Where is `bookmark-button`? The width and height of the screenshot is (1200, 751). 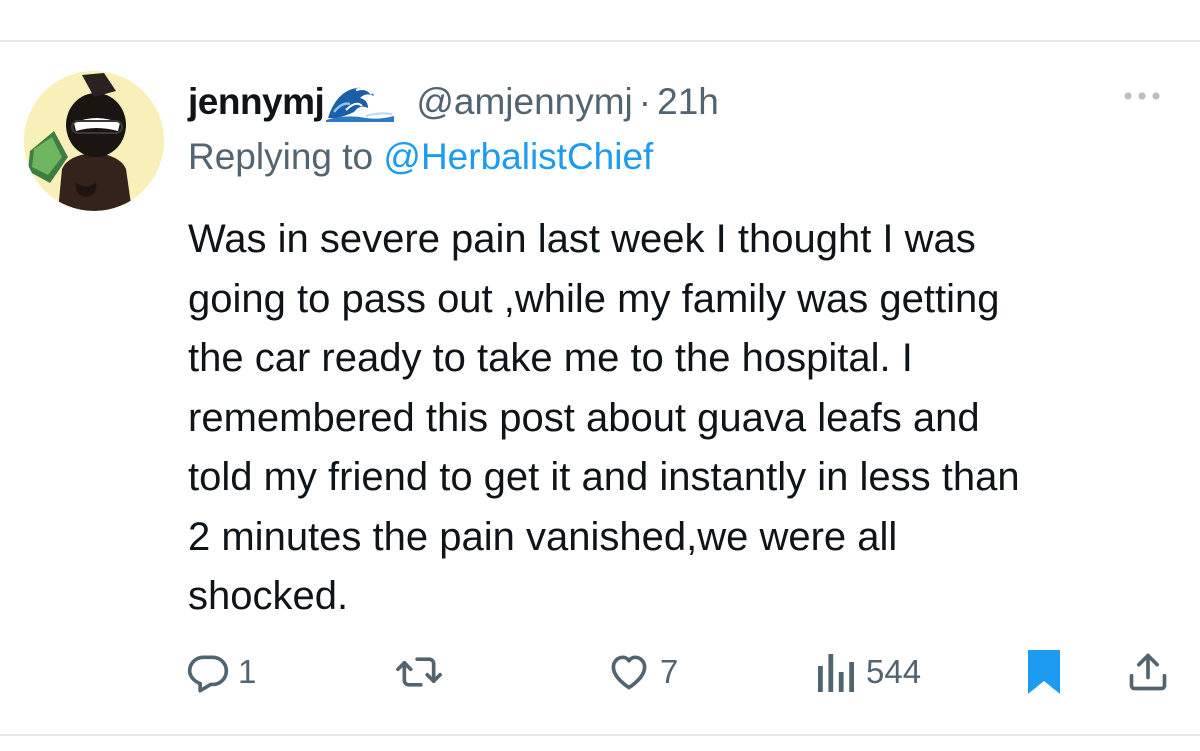
bookmark-button is located at coordinates (1044, 672).